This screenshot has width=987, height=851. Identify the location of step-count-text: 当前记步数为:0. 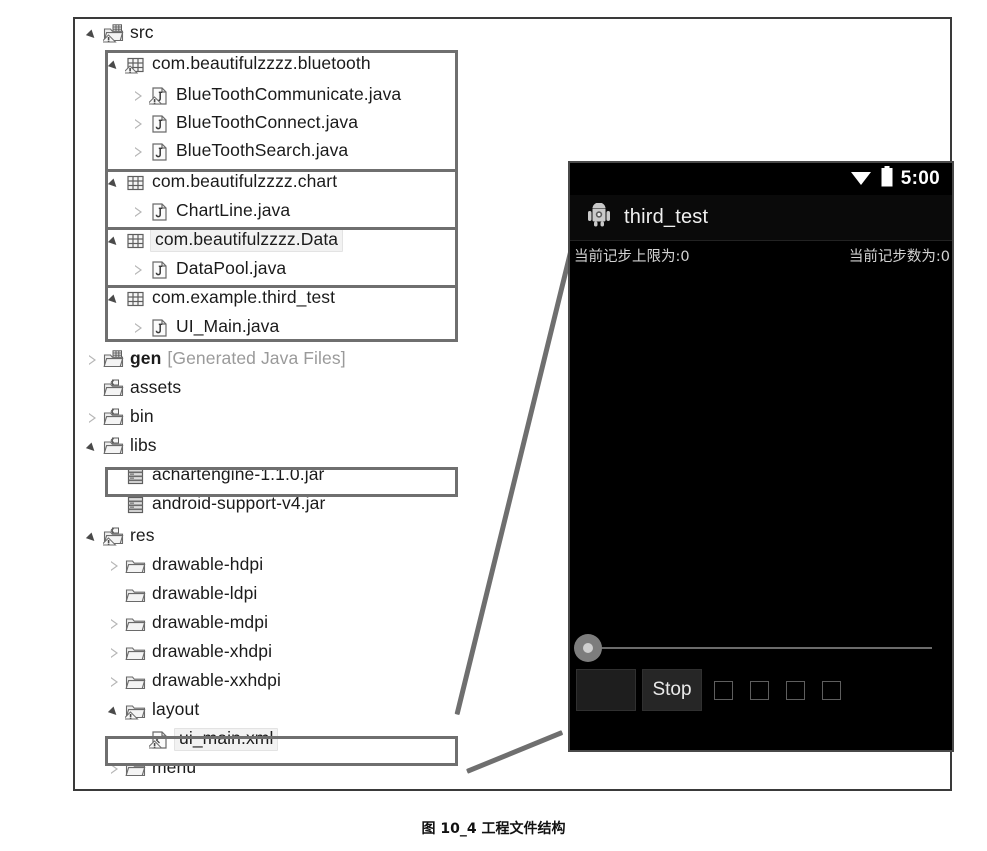
(899, 256).